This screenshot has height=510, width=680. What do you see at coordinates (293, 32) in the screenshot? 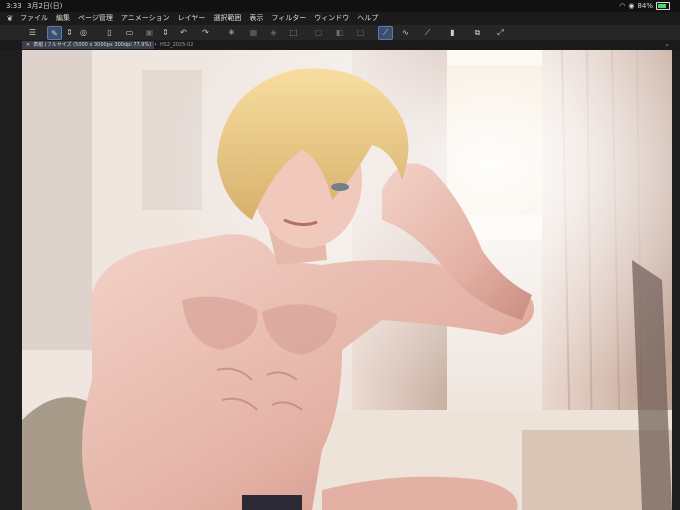
I see `transform-icon: ⬚` at bounding box center [293, 32].